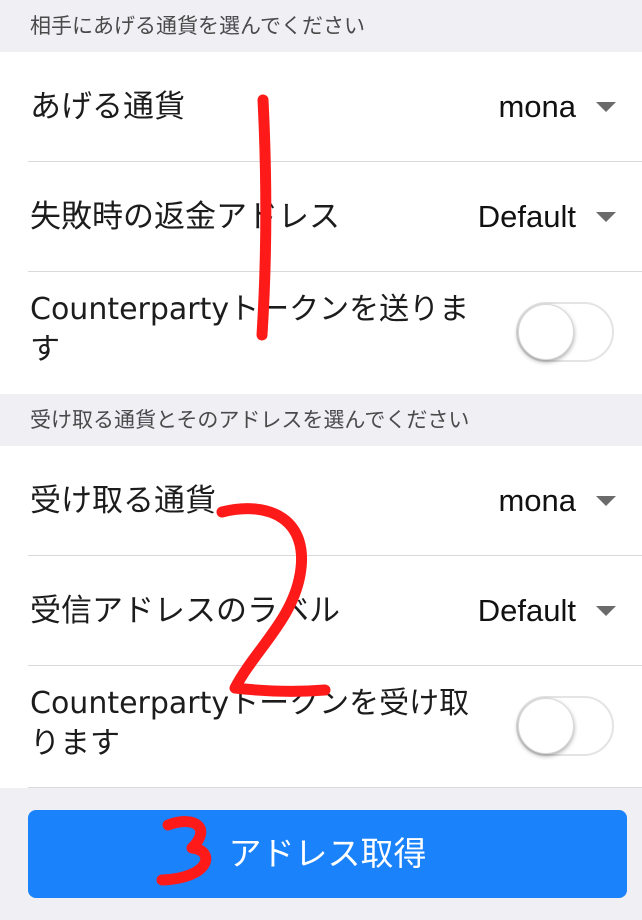 The width and height of the screenshot is (642, 920). I want to click on refund-address-row: 失敗時の返金アドレス Default, so click(321, 217).